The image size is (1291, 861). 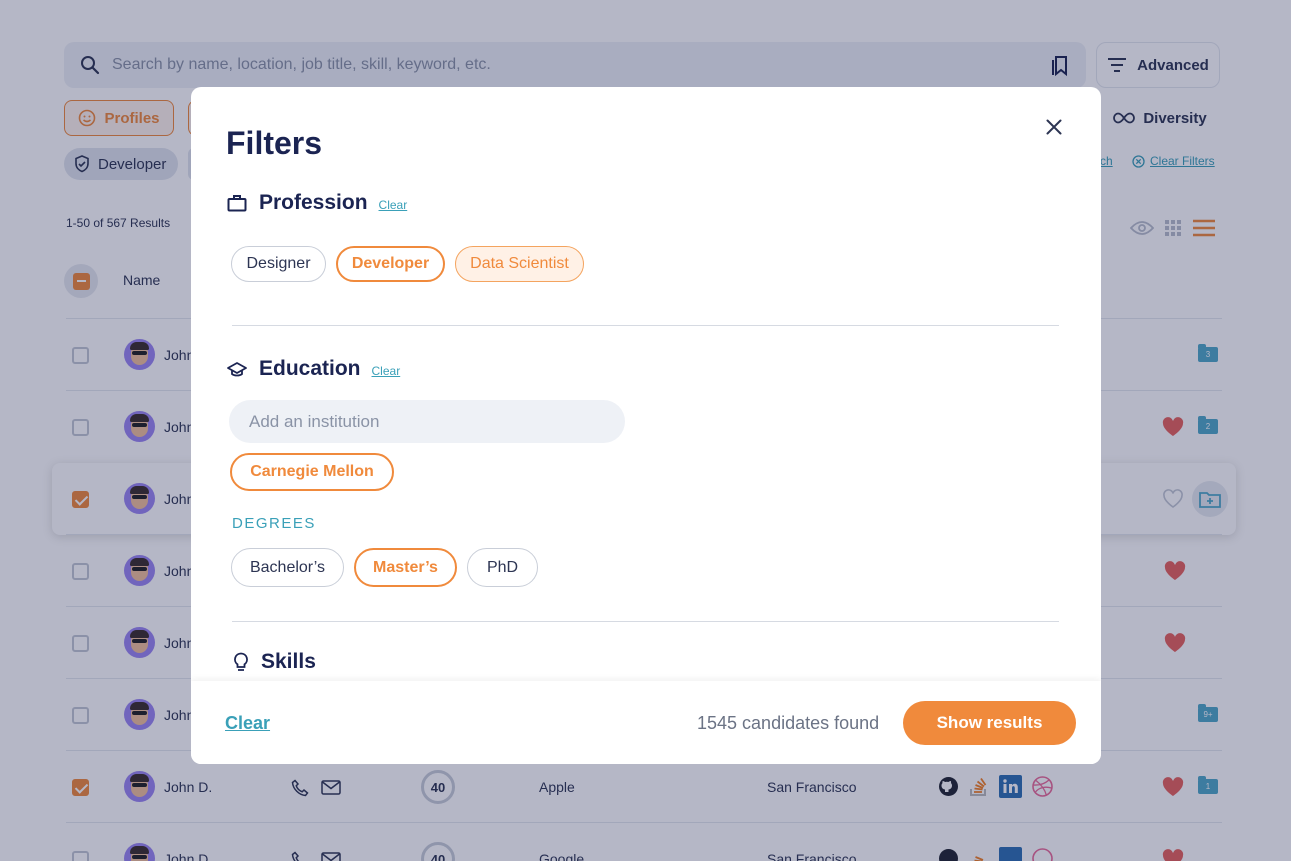 I want to click on education-section-header: Education Clear, so click(x=313, y=369).